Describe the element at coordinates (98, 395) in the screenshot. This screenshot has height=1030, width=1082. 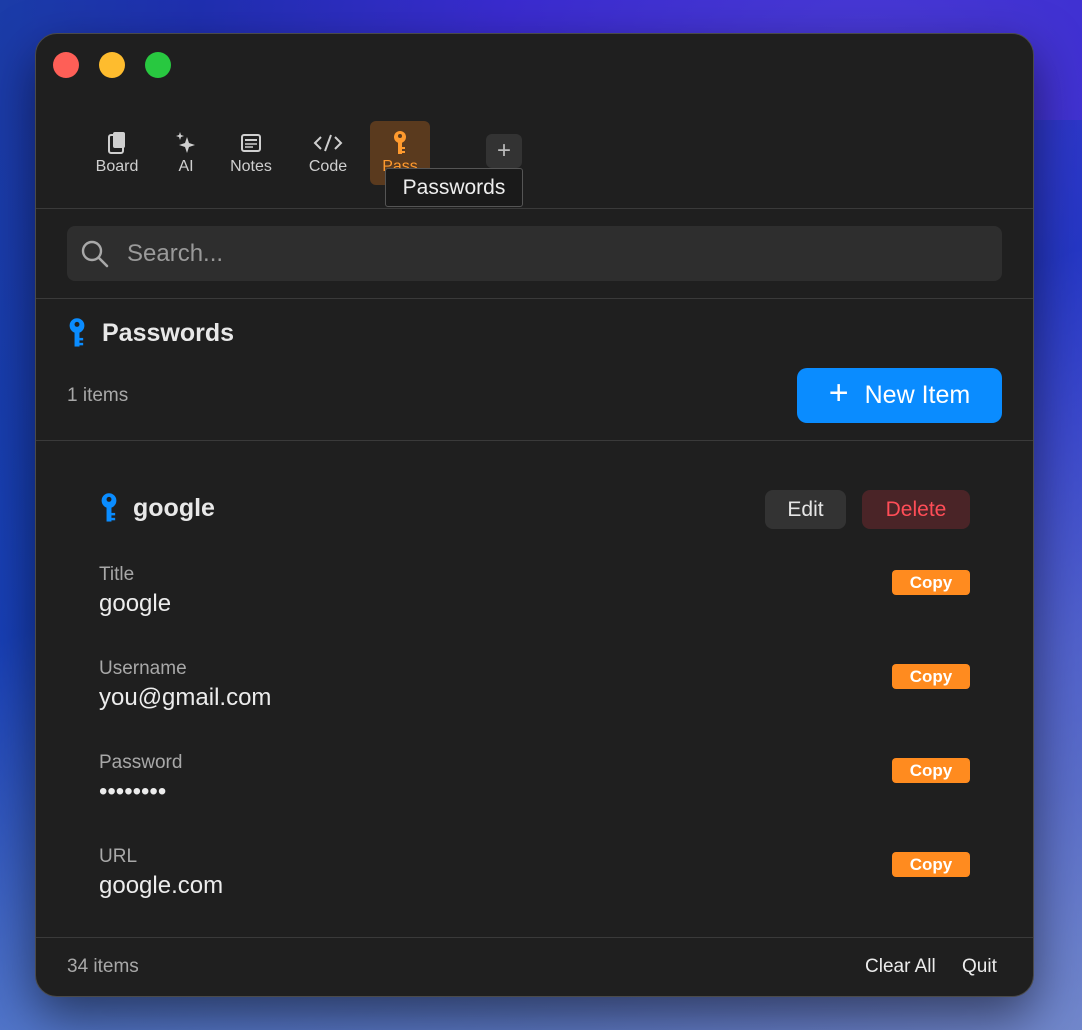
I see `items-count: 1 items` at that location.